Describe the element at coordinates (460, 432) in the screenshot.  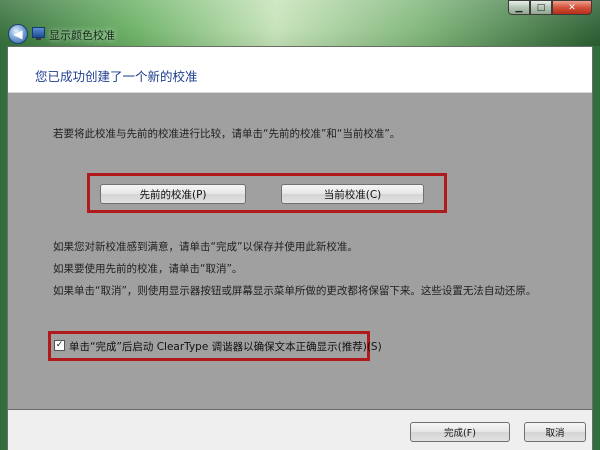
I see `finish-button: 完成(F)` at that location.